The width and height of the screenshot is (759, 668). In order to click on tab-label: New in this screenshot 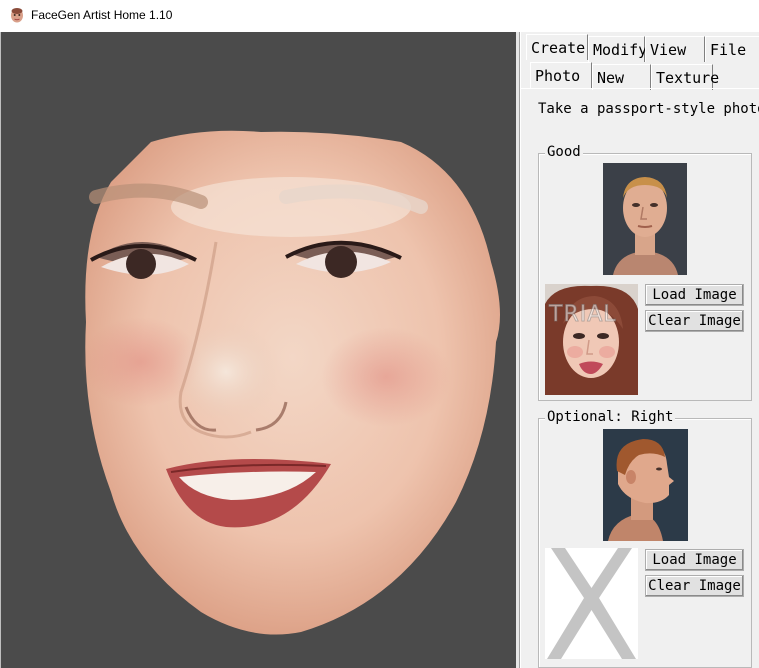, I will do `click(611, 78)`.